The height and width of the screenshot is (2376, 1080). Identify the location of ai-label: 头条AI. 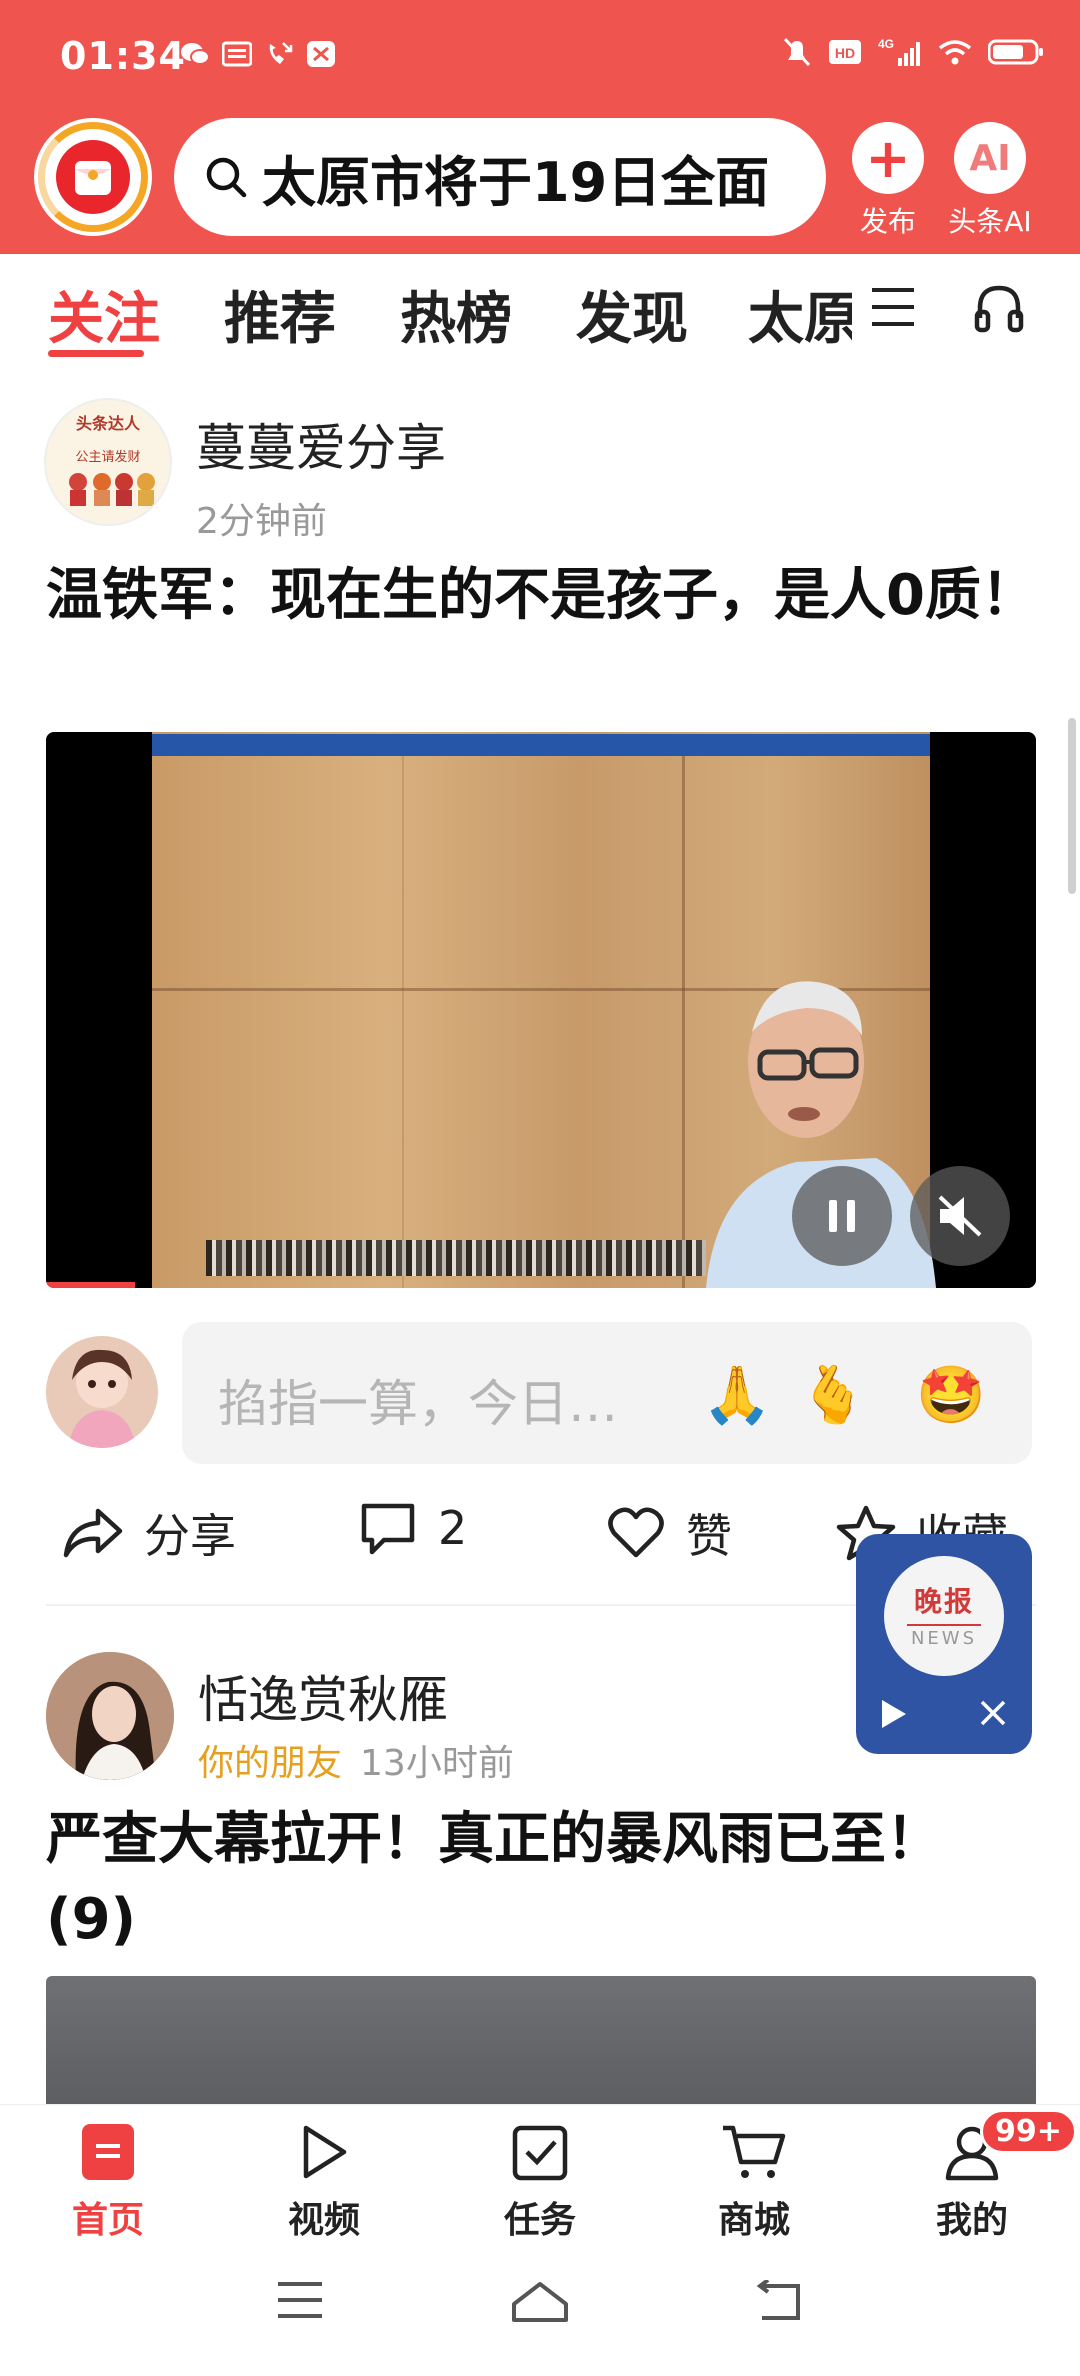
(990, 221).